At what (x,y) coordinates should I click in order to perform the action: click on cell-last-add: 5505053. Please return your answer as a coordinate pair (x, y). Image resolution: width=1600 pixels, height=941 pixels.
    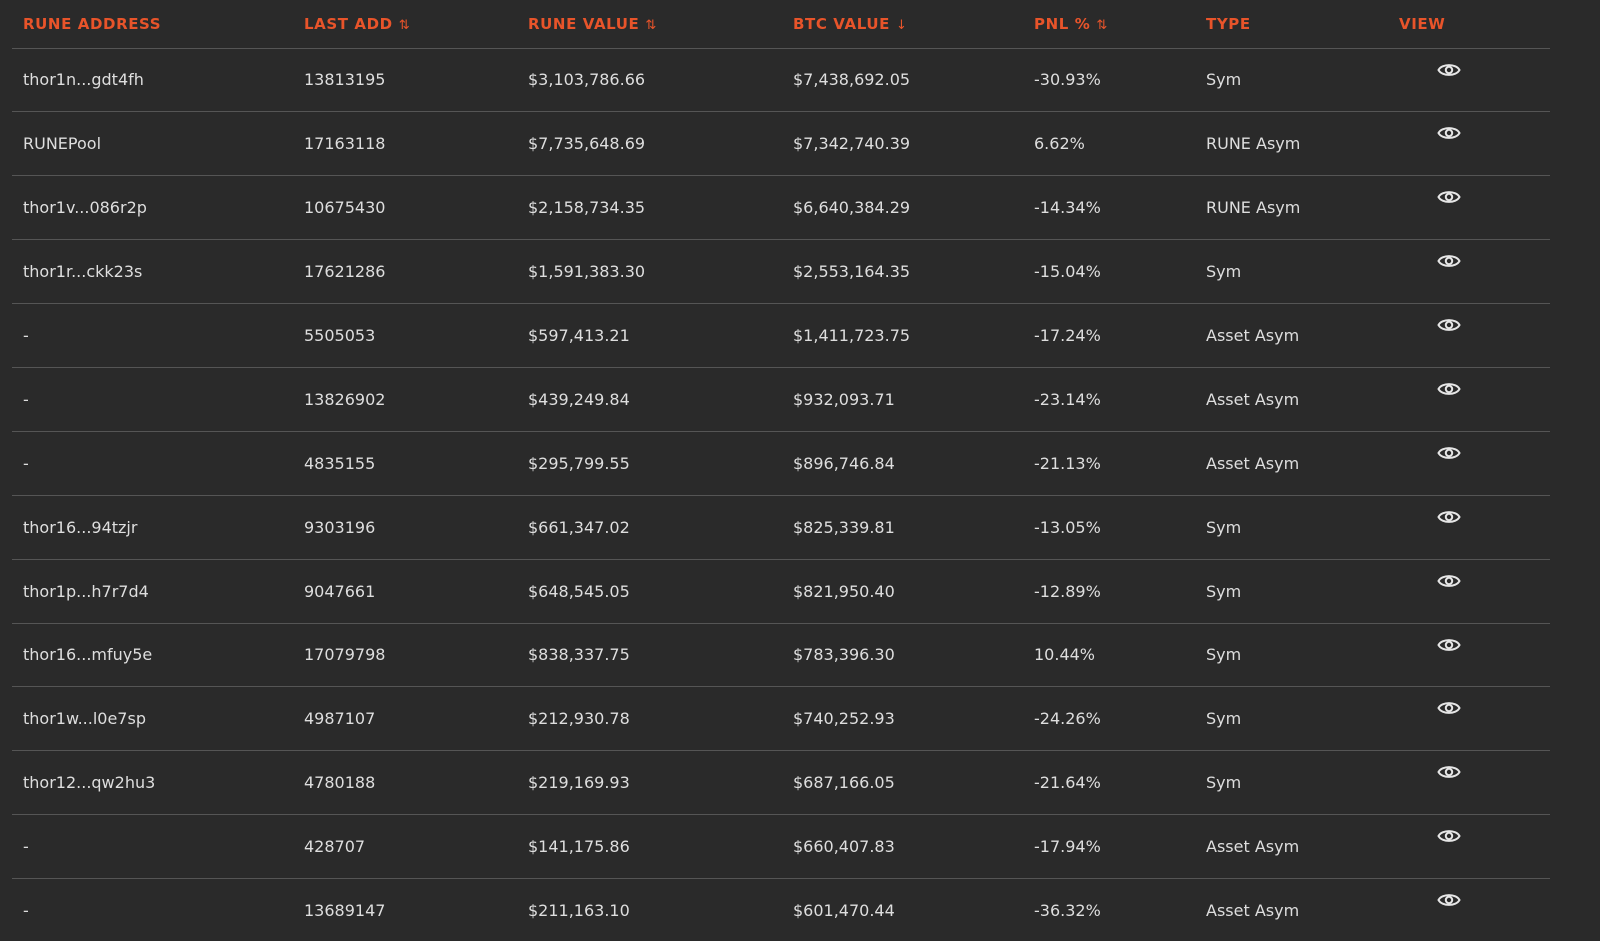
    Looking at the image, I should click on (405, 335).